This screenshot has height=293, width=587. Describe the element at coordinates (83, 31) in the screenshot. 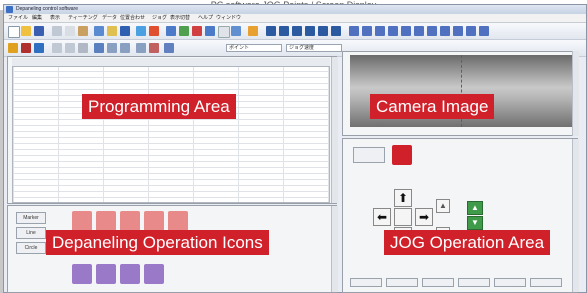

I see `paste-icon` at that location.